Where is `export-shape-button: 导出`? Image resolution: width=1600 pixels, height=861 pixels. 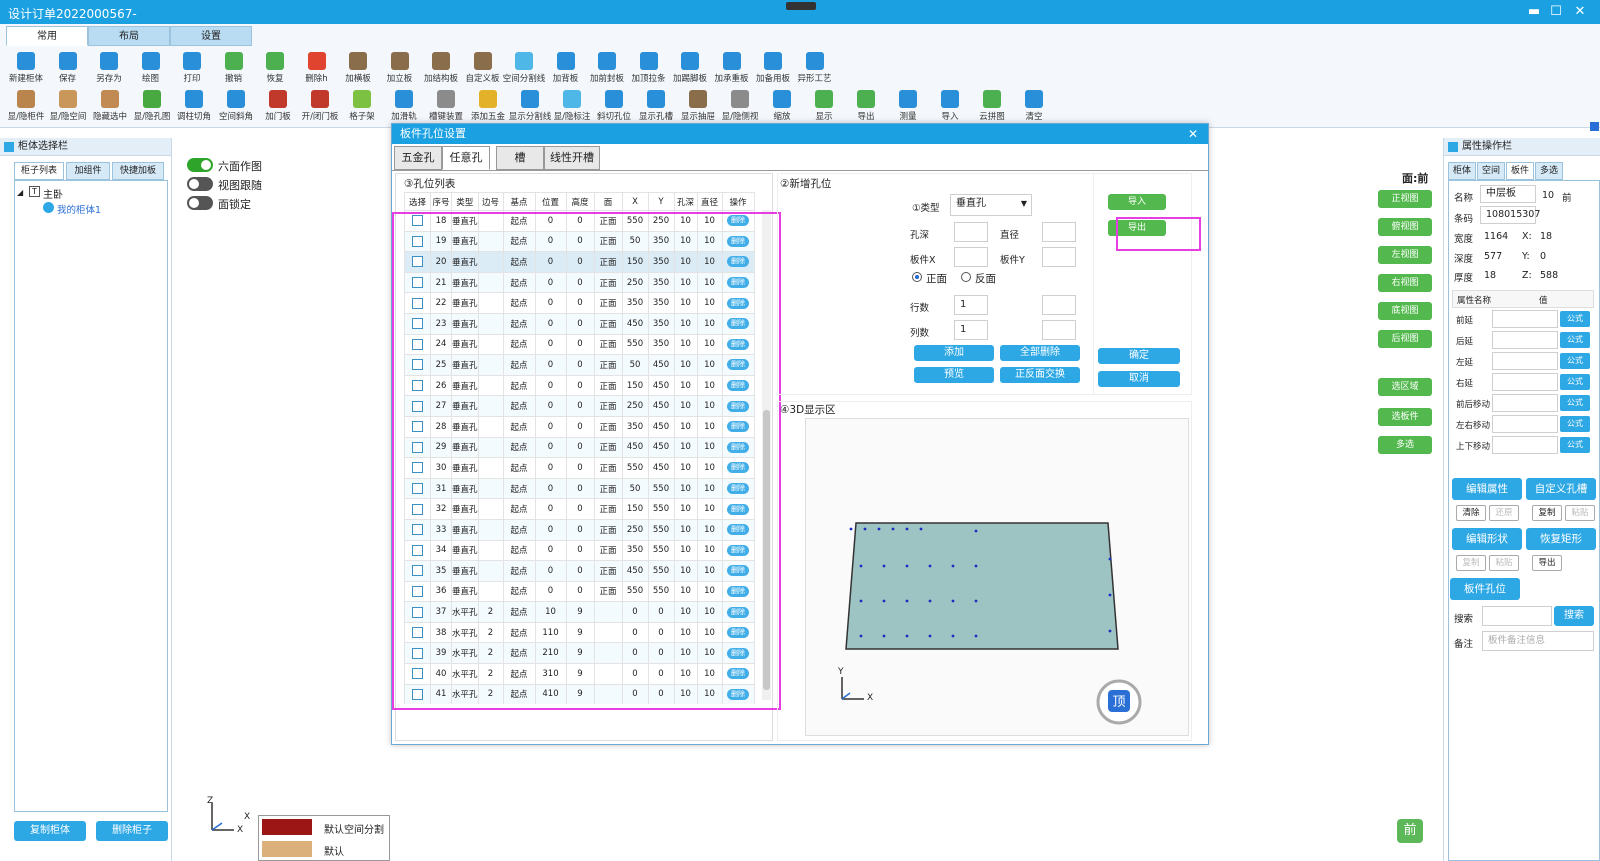
export-shape-button: 导出 is located at coordinates (1547, 563).